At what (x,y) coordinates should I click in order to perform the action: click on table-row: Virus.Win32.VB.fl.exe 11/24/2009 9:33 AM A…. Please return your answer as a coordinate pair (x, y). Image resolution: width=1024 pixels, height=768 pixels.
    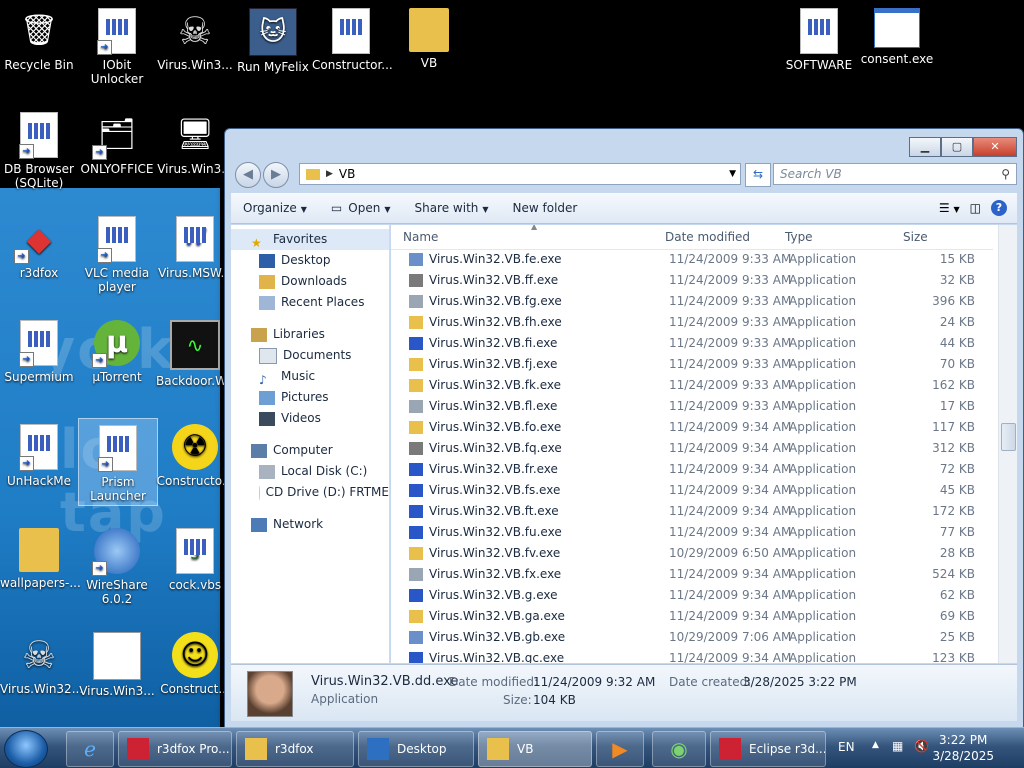
    Looking at the image, I should click on (692, 406).